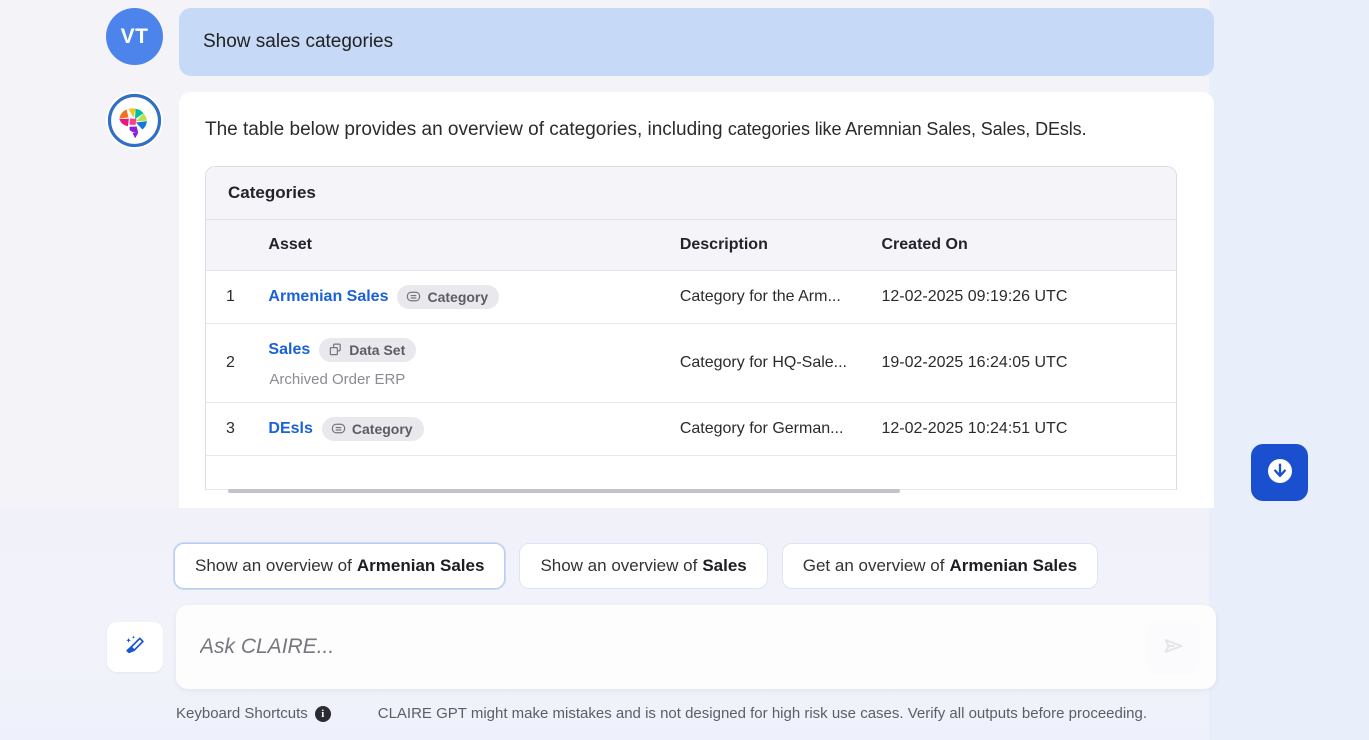 The height and width of the screenshot is (740, 1369). Describe the element at coordinates (1024, 363) in the screenshot. I see `row-created-on: 19-02-2025 16:24:05 UTC` at that location.